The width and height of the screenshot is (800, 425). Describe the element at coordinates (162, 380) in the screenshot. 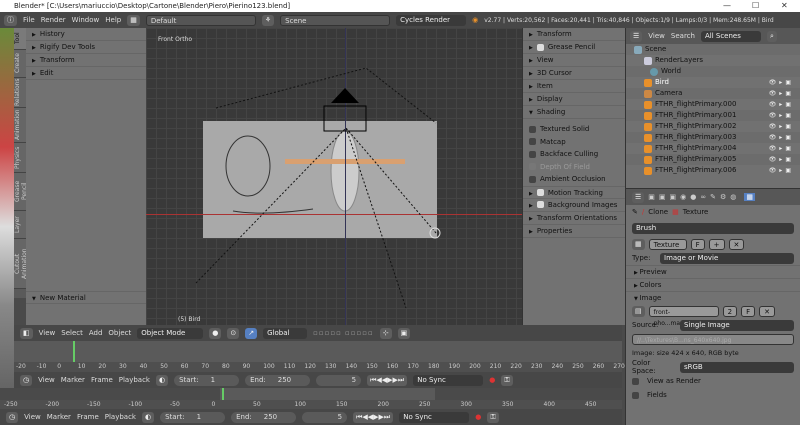

I see `preview-range-icon: ◐` at that location.